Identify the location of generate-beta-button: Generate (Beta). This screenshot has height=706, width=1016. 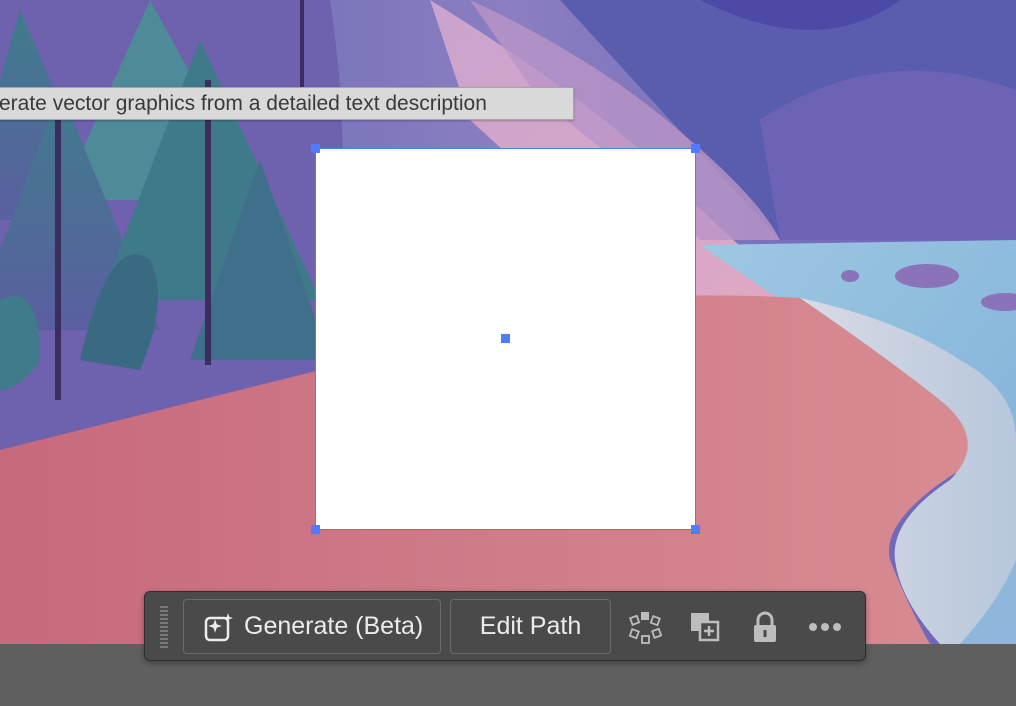
(312, 626).